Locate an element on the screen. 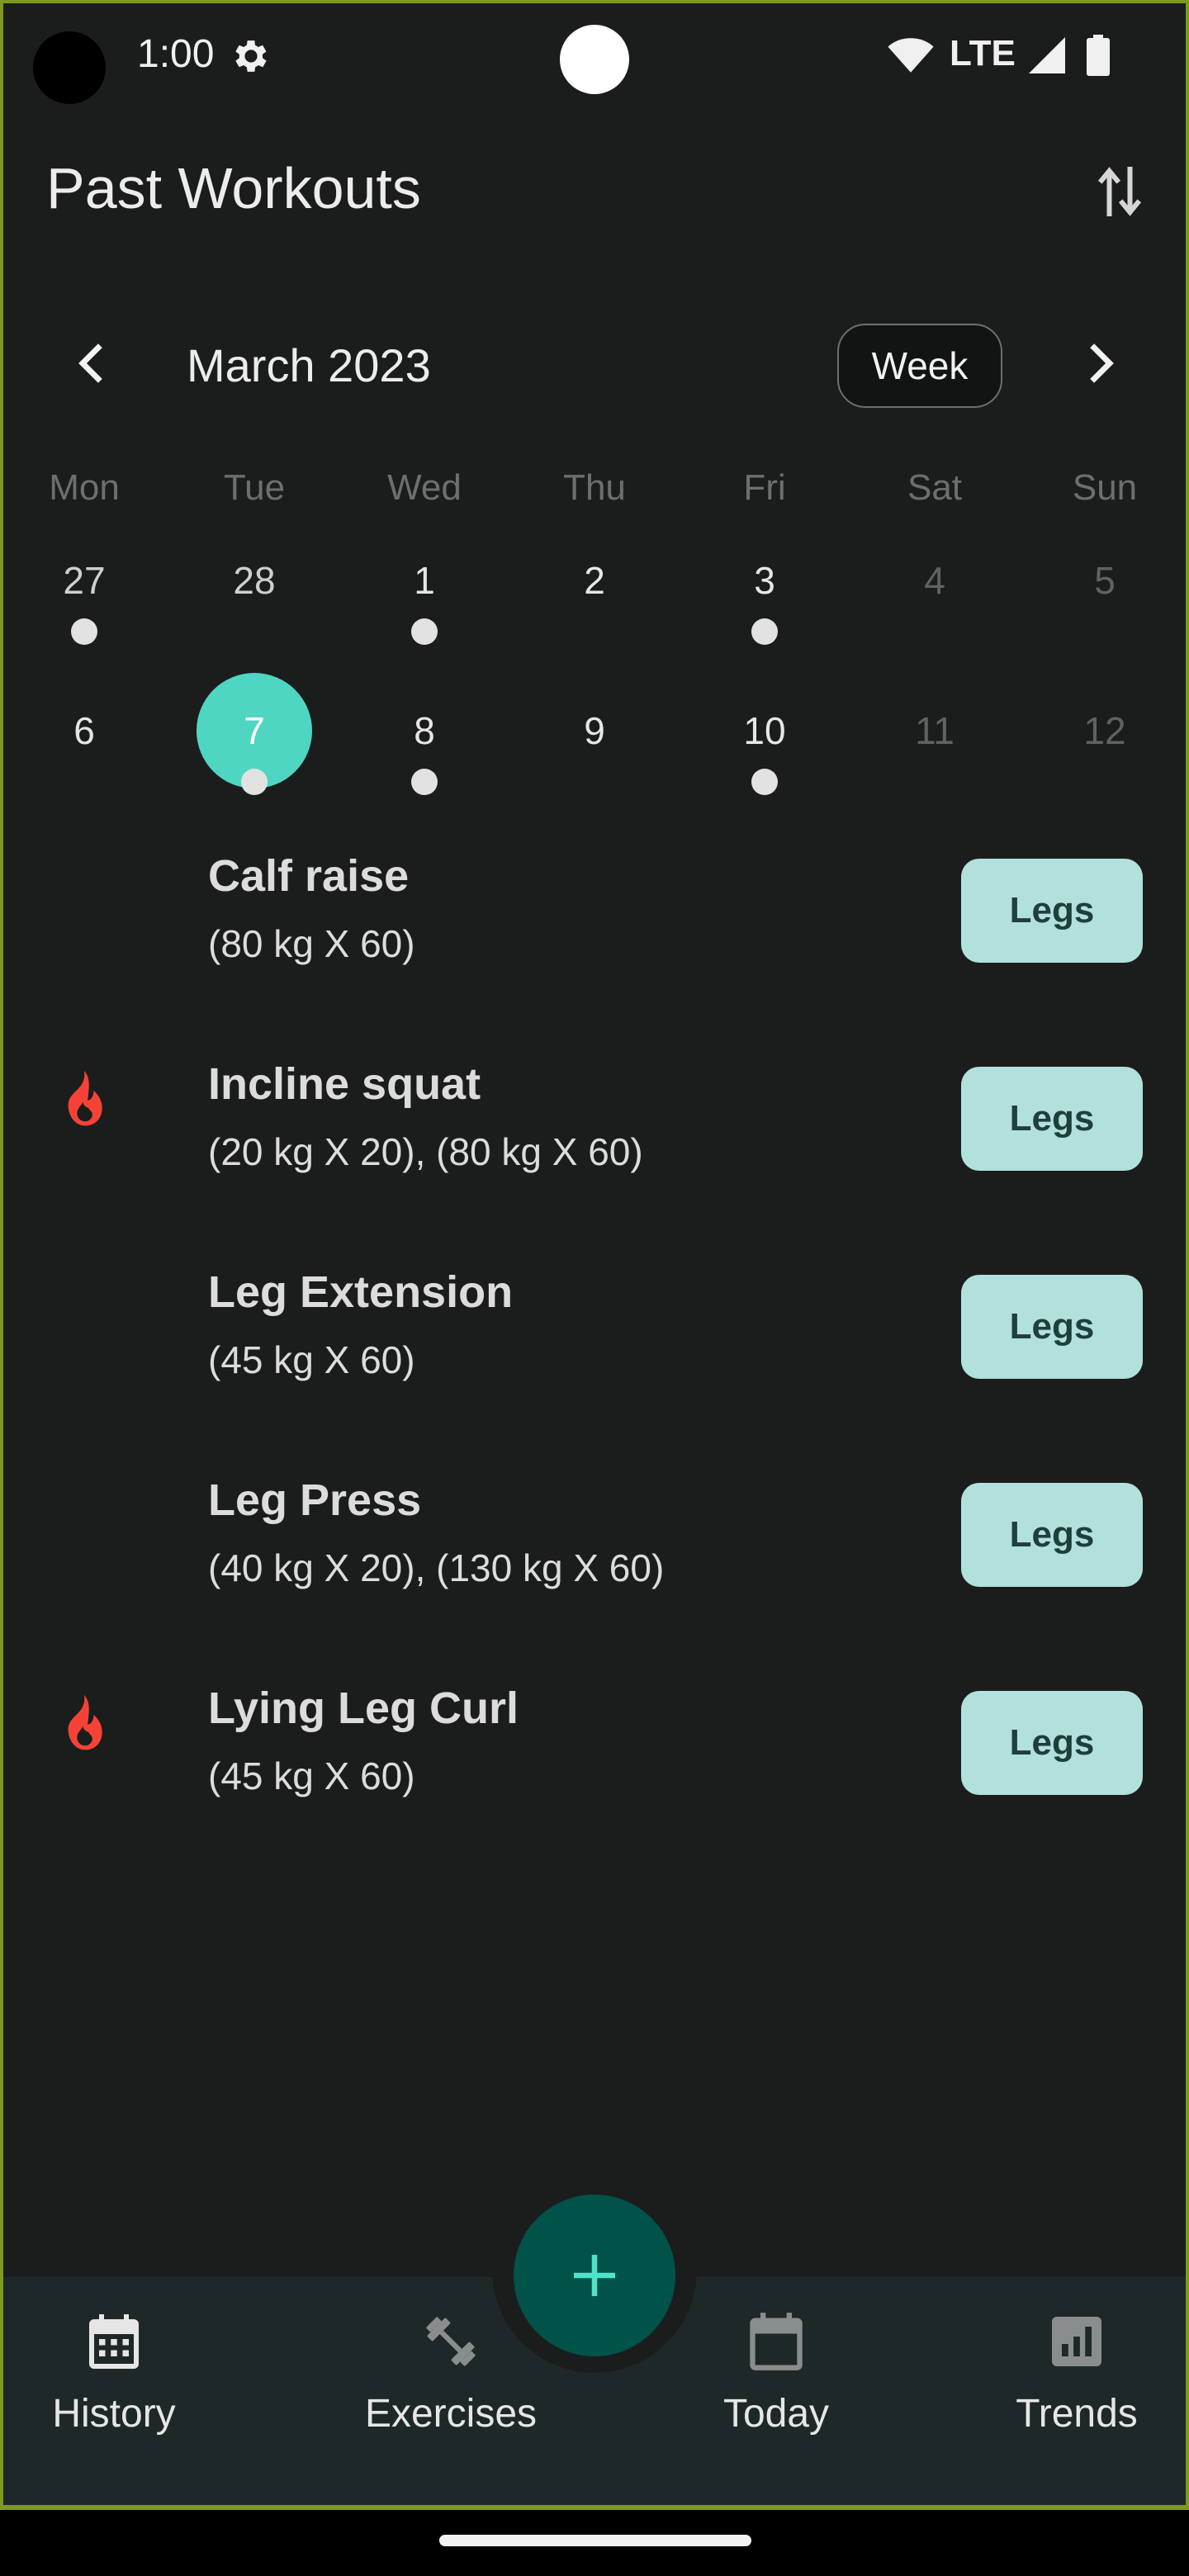  calendar-day: 3 is located at coordinates (764, 616).